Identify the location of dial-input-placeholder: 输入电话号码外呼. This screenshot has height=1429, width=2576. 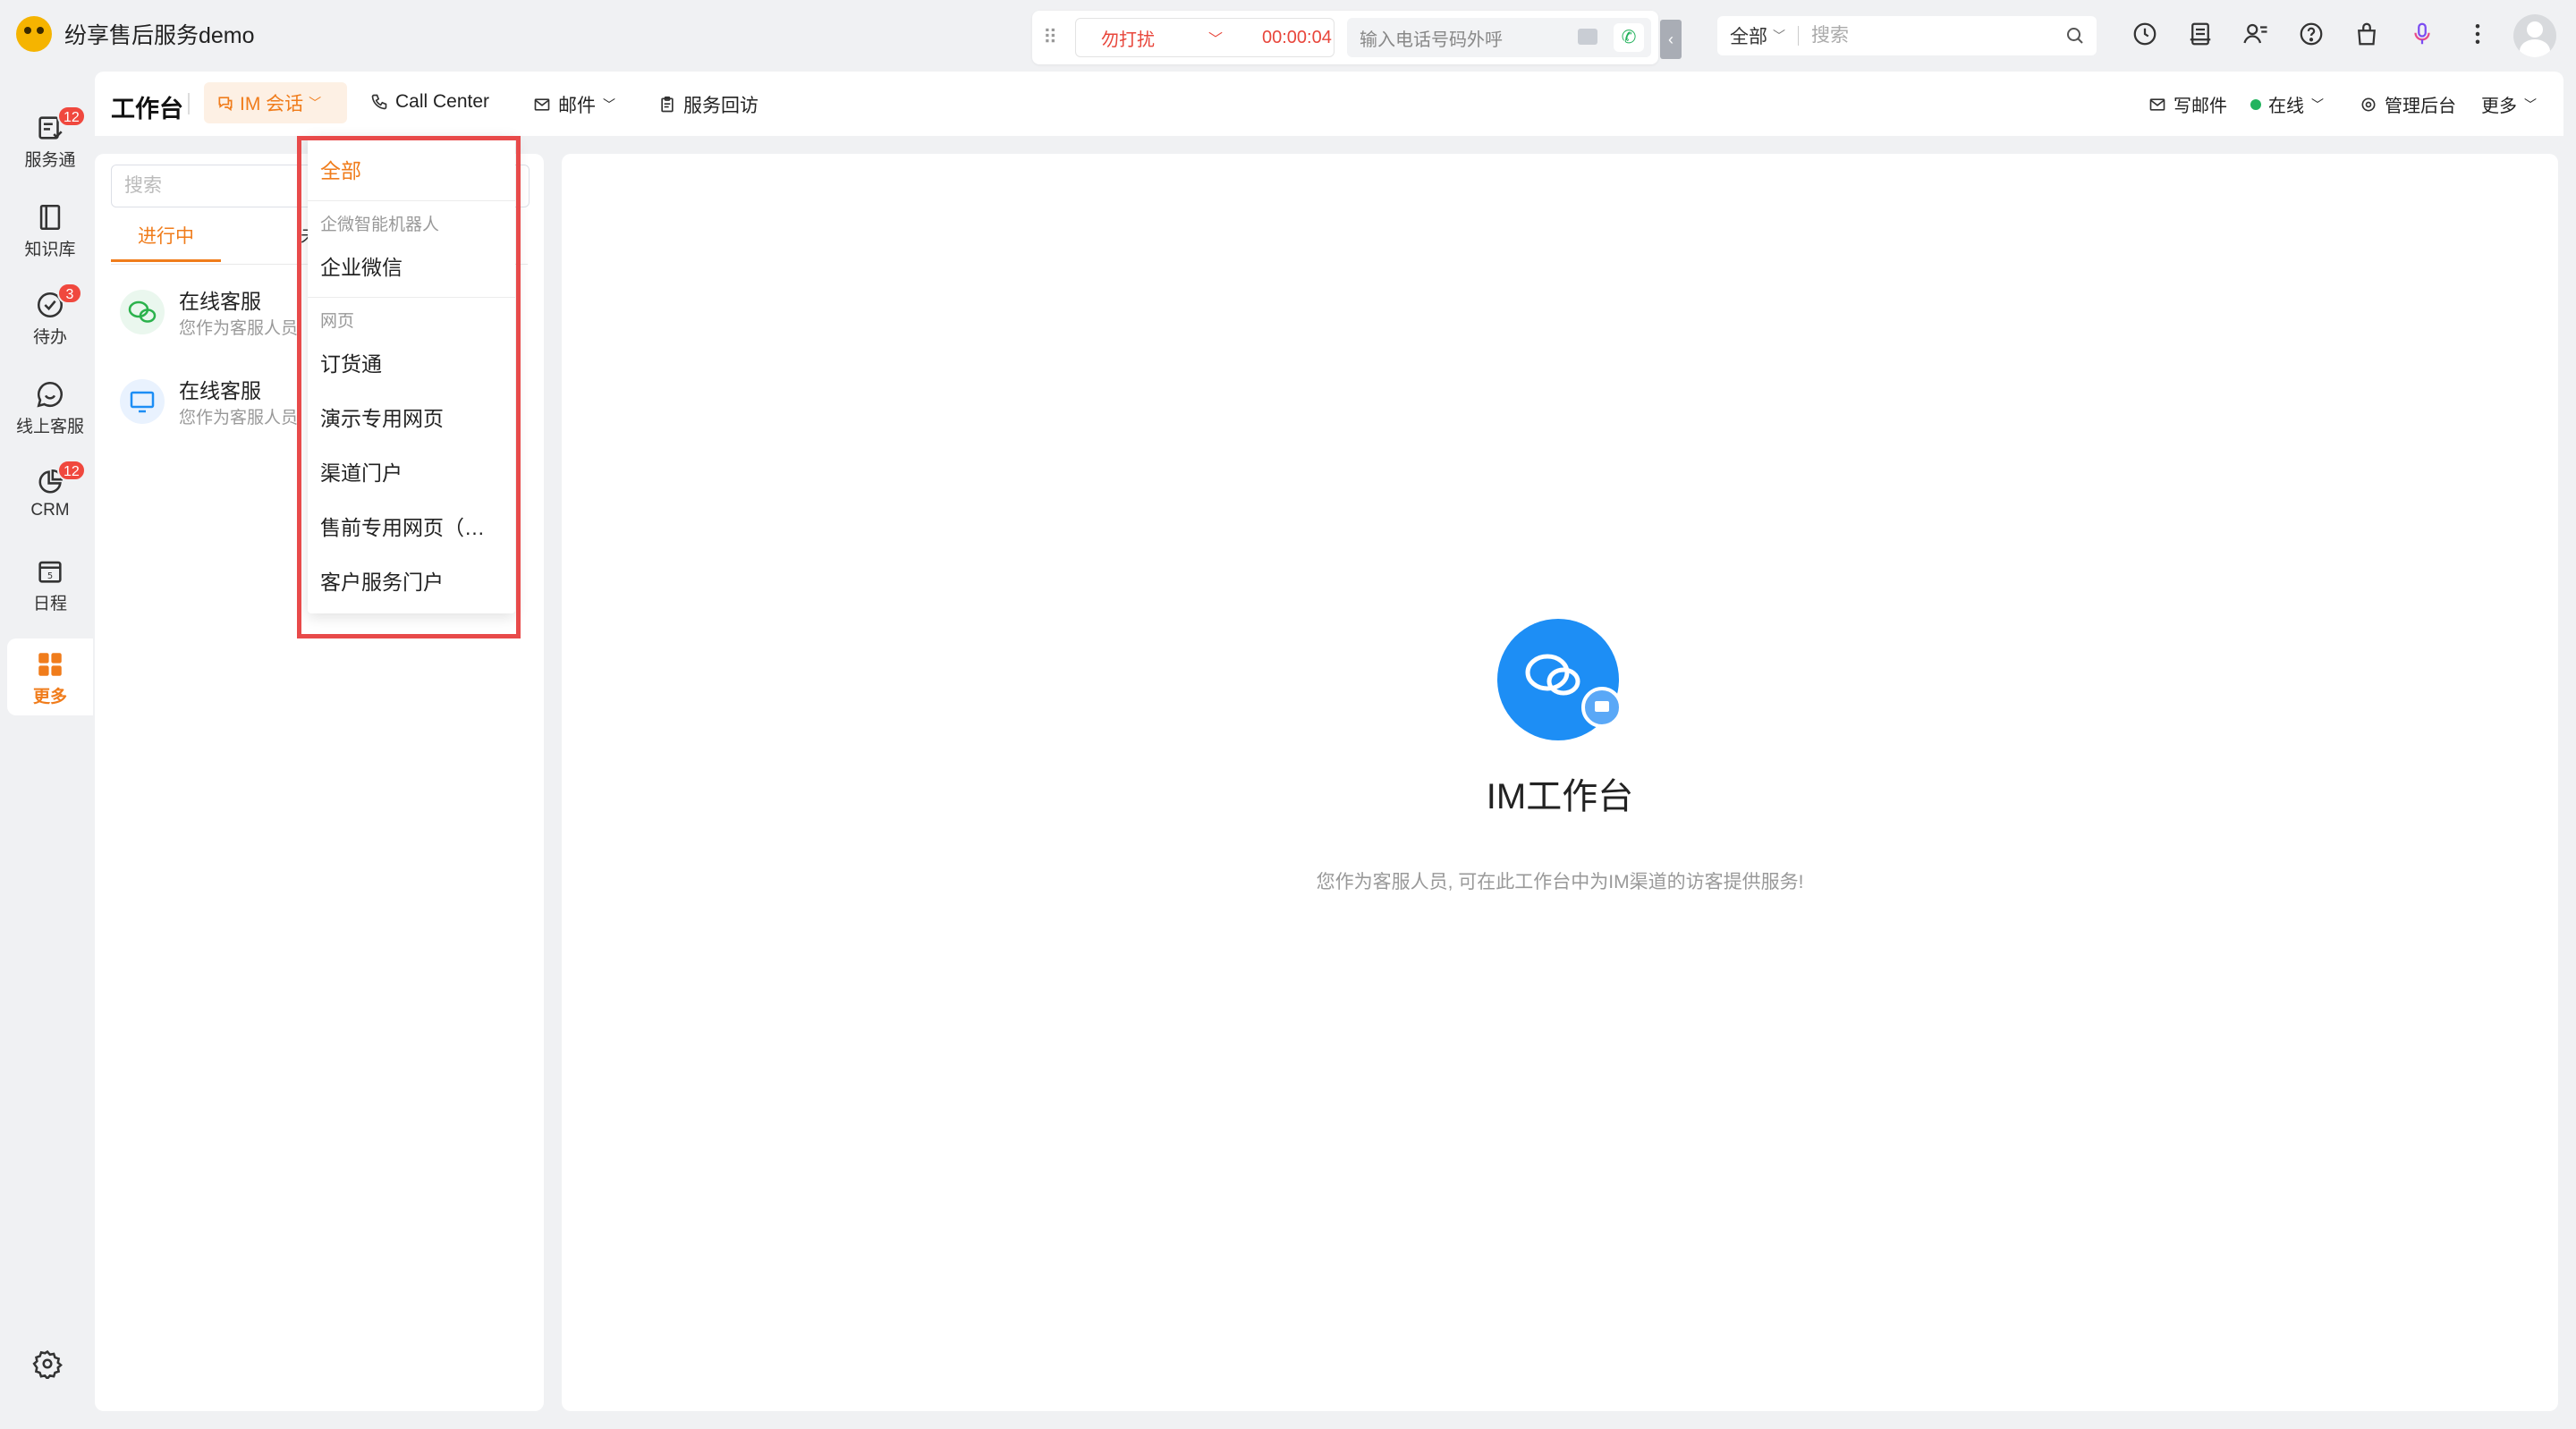
(1431, 40).